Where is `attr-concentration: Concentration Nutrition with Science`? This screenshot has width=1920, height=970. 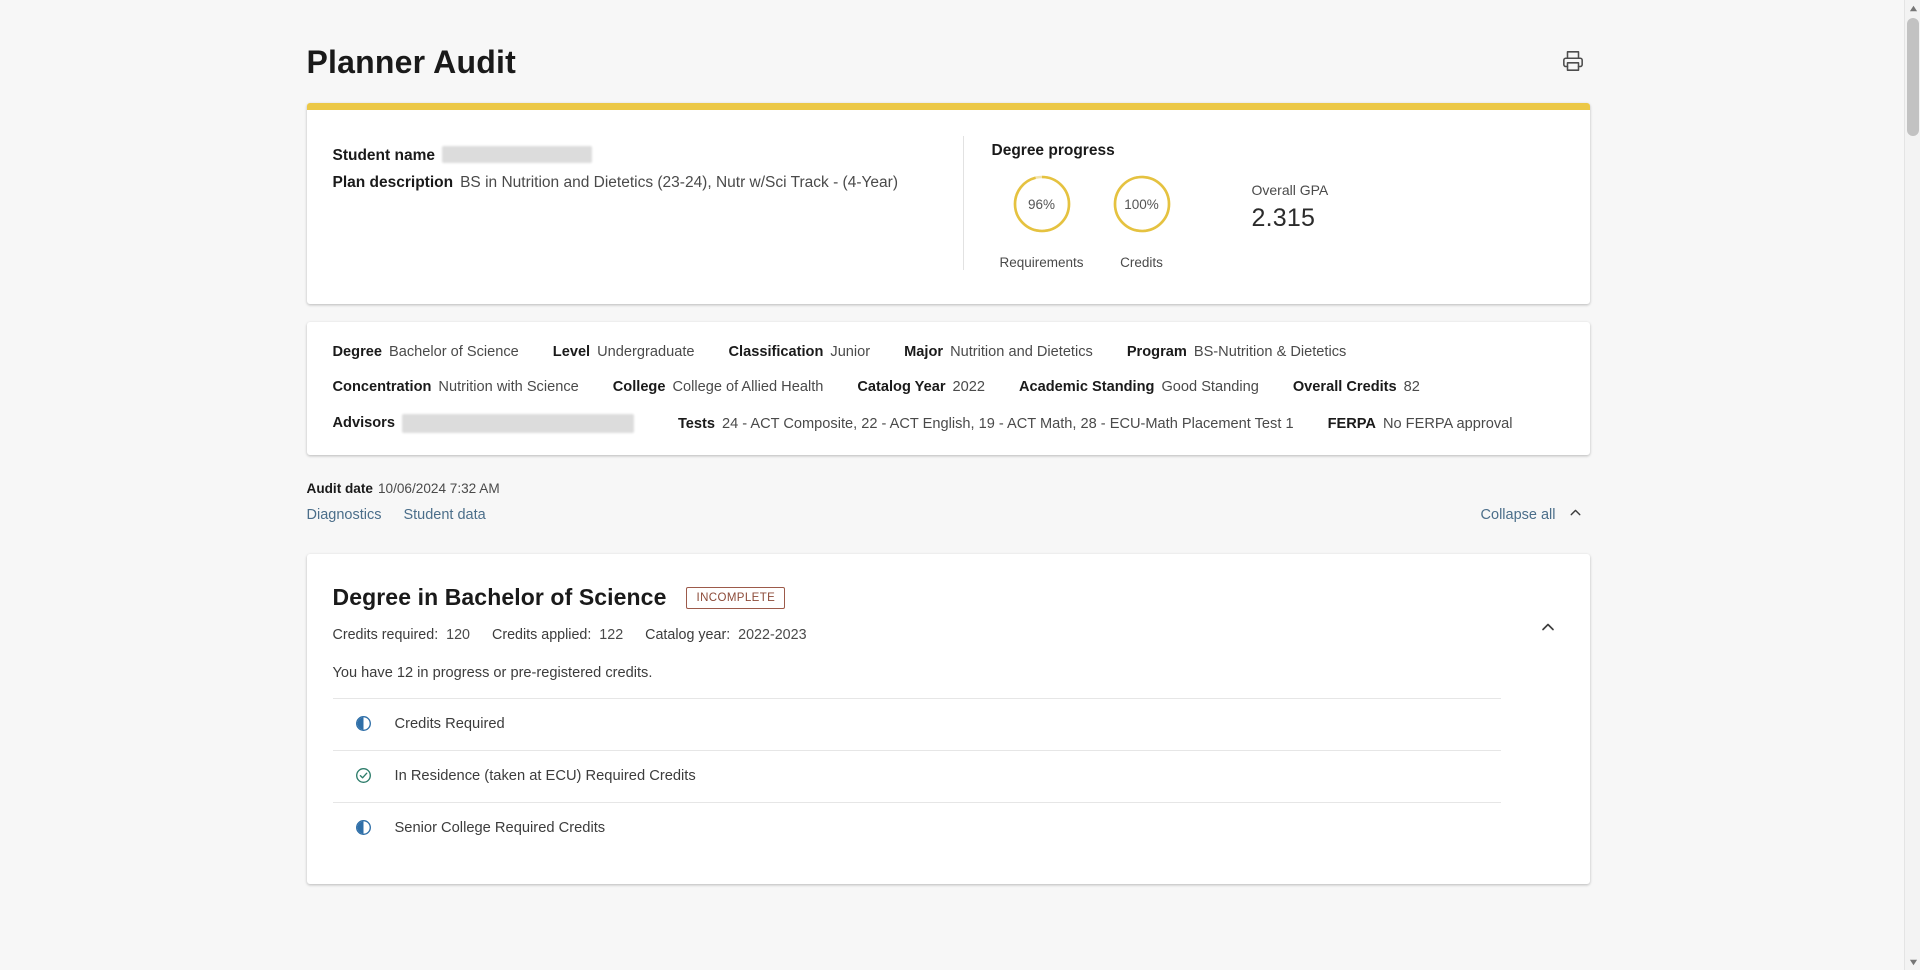 attr-concentration: Concentration Nutrition with Science is located at coordinates (456, 387).